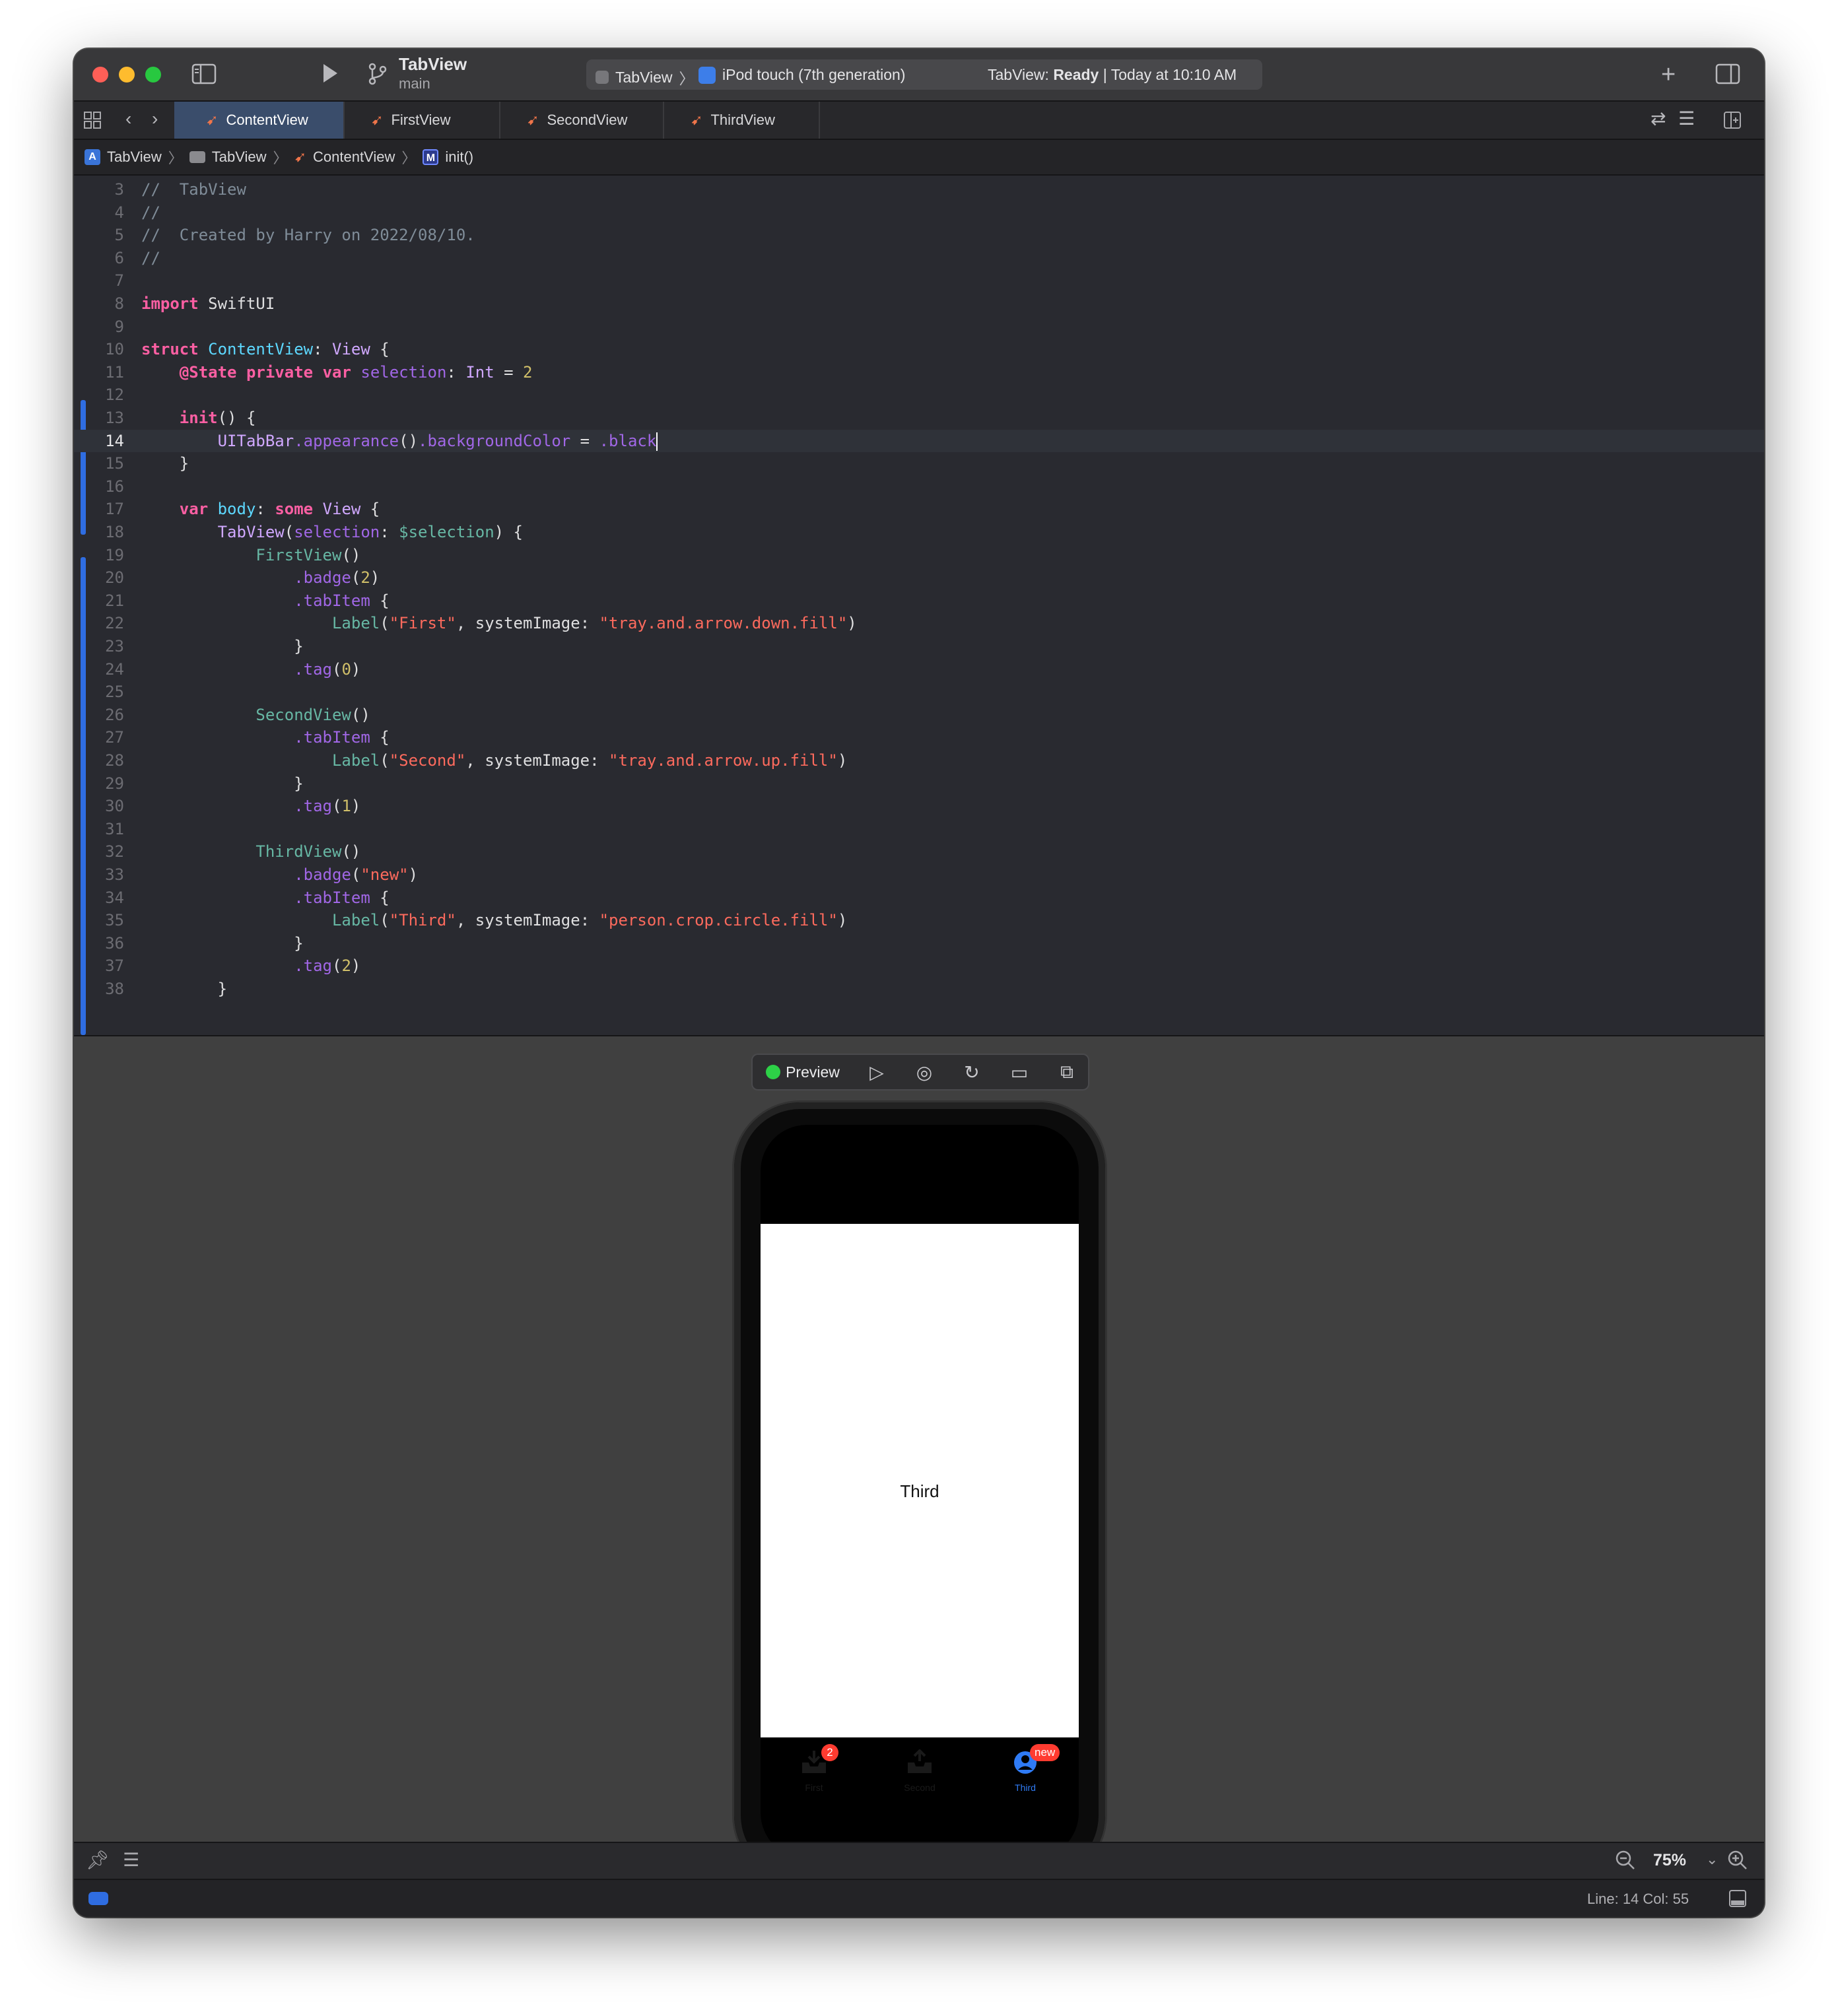  I want to click on code-line: 31, so click(919, 829).